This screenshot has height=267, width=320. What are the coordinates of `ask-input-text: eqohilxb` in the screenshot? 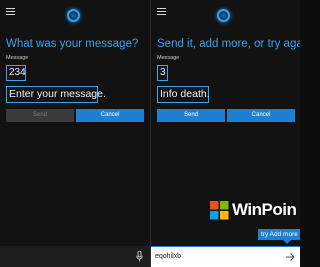 It's located at (168, 257).